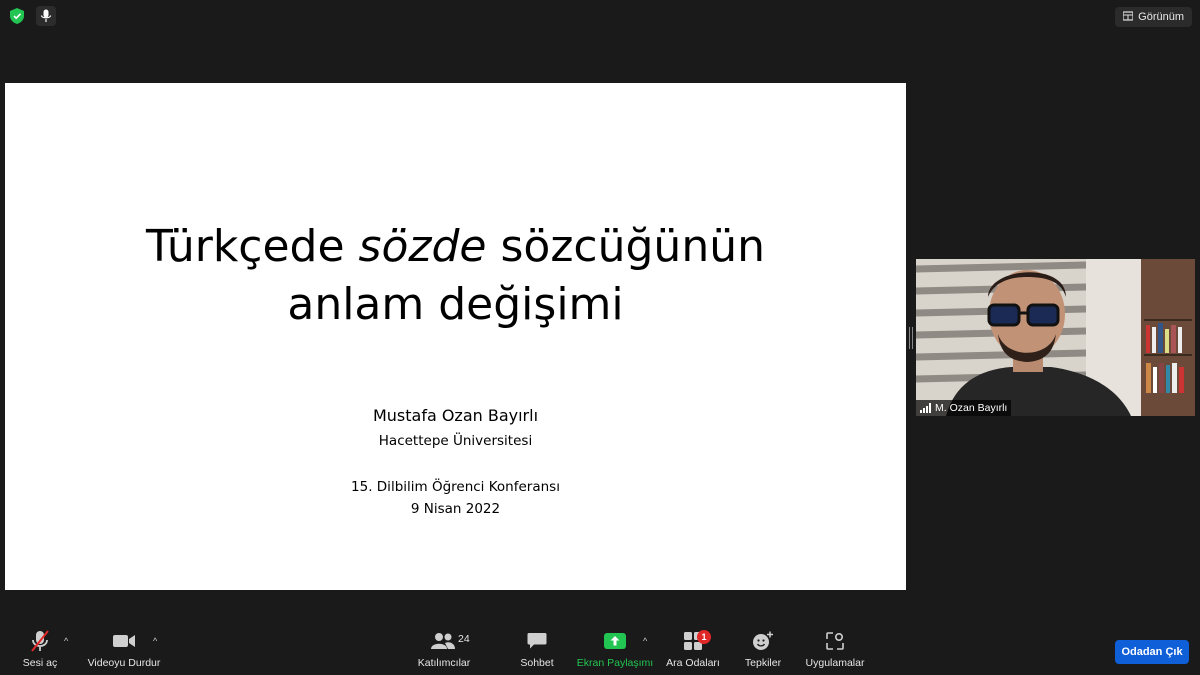 The image size is (1200, 675). Describe the element at coordinates (615, 641) in the screenshot. I see `share-screen-icon` at that location.